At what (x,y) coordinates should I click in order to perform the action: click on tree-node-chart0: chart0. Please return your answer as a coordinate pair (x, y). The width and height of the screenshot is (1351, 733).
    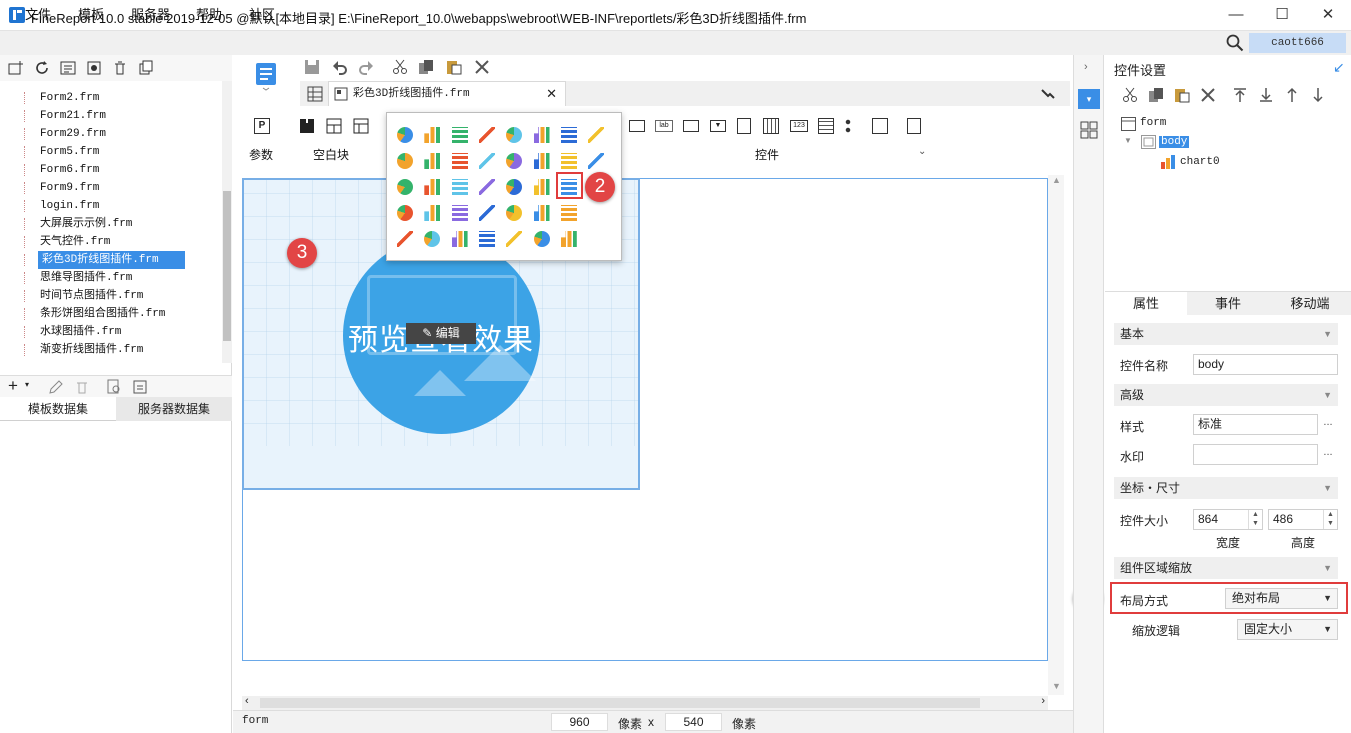
    Looking at the image, I should click on (1200, 162).